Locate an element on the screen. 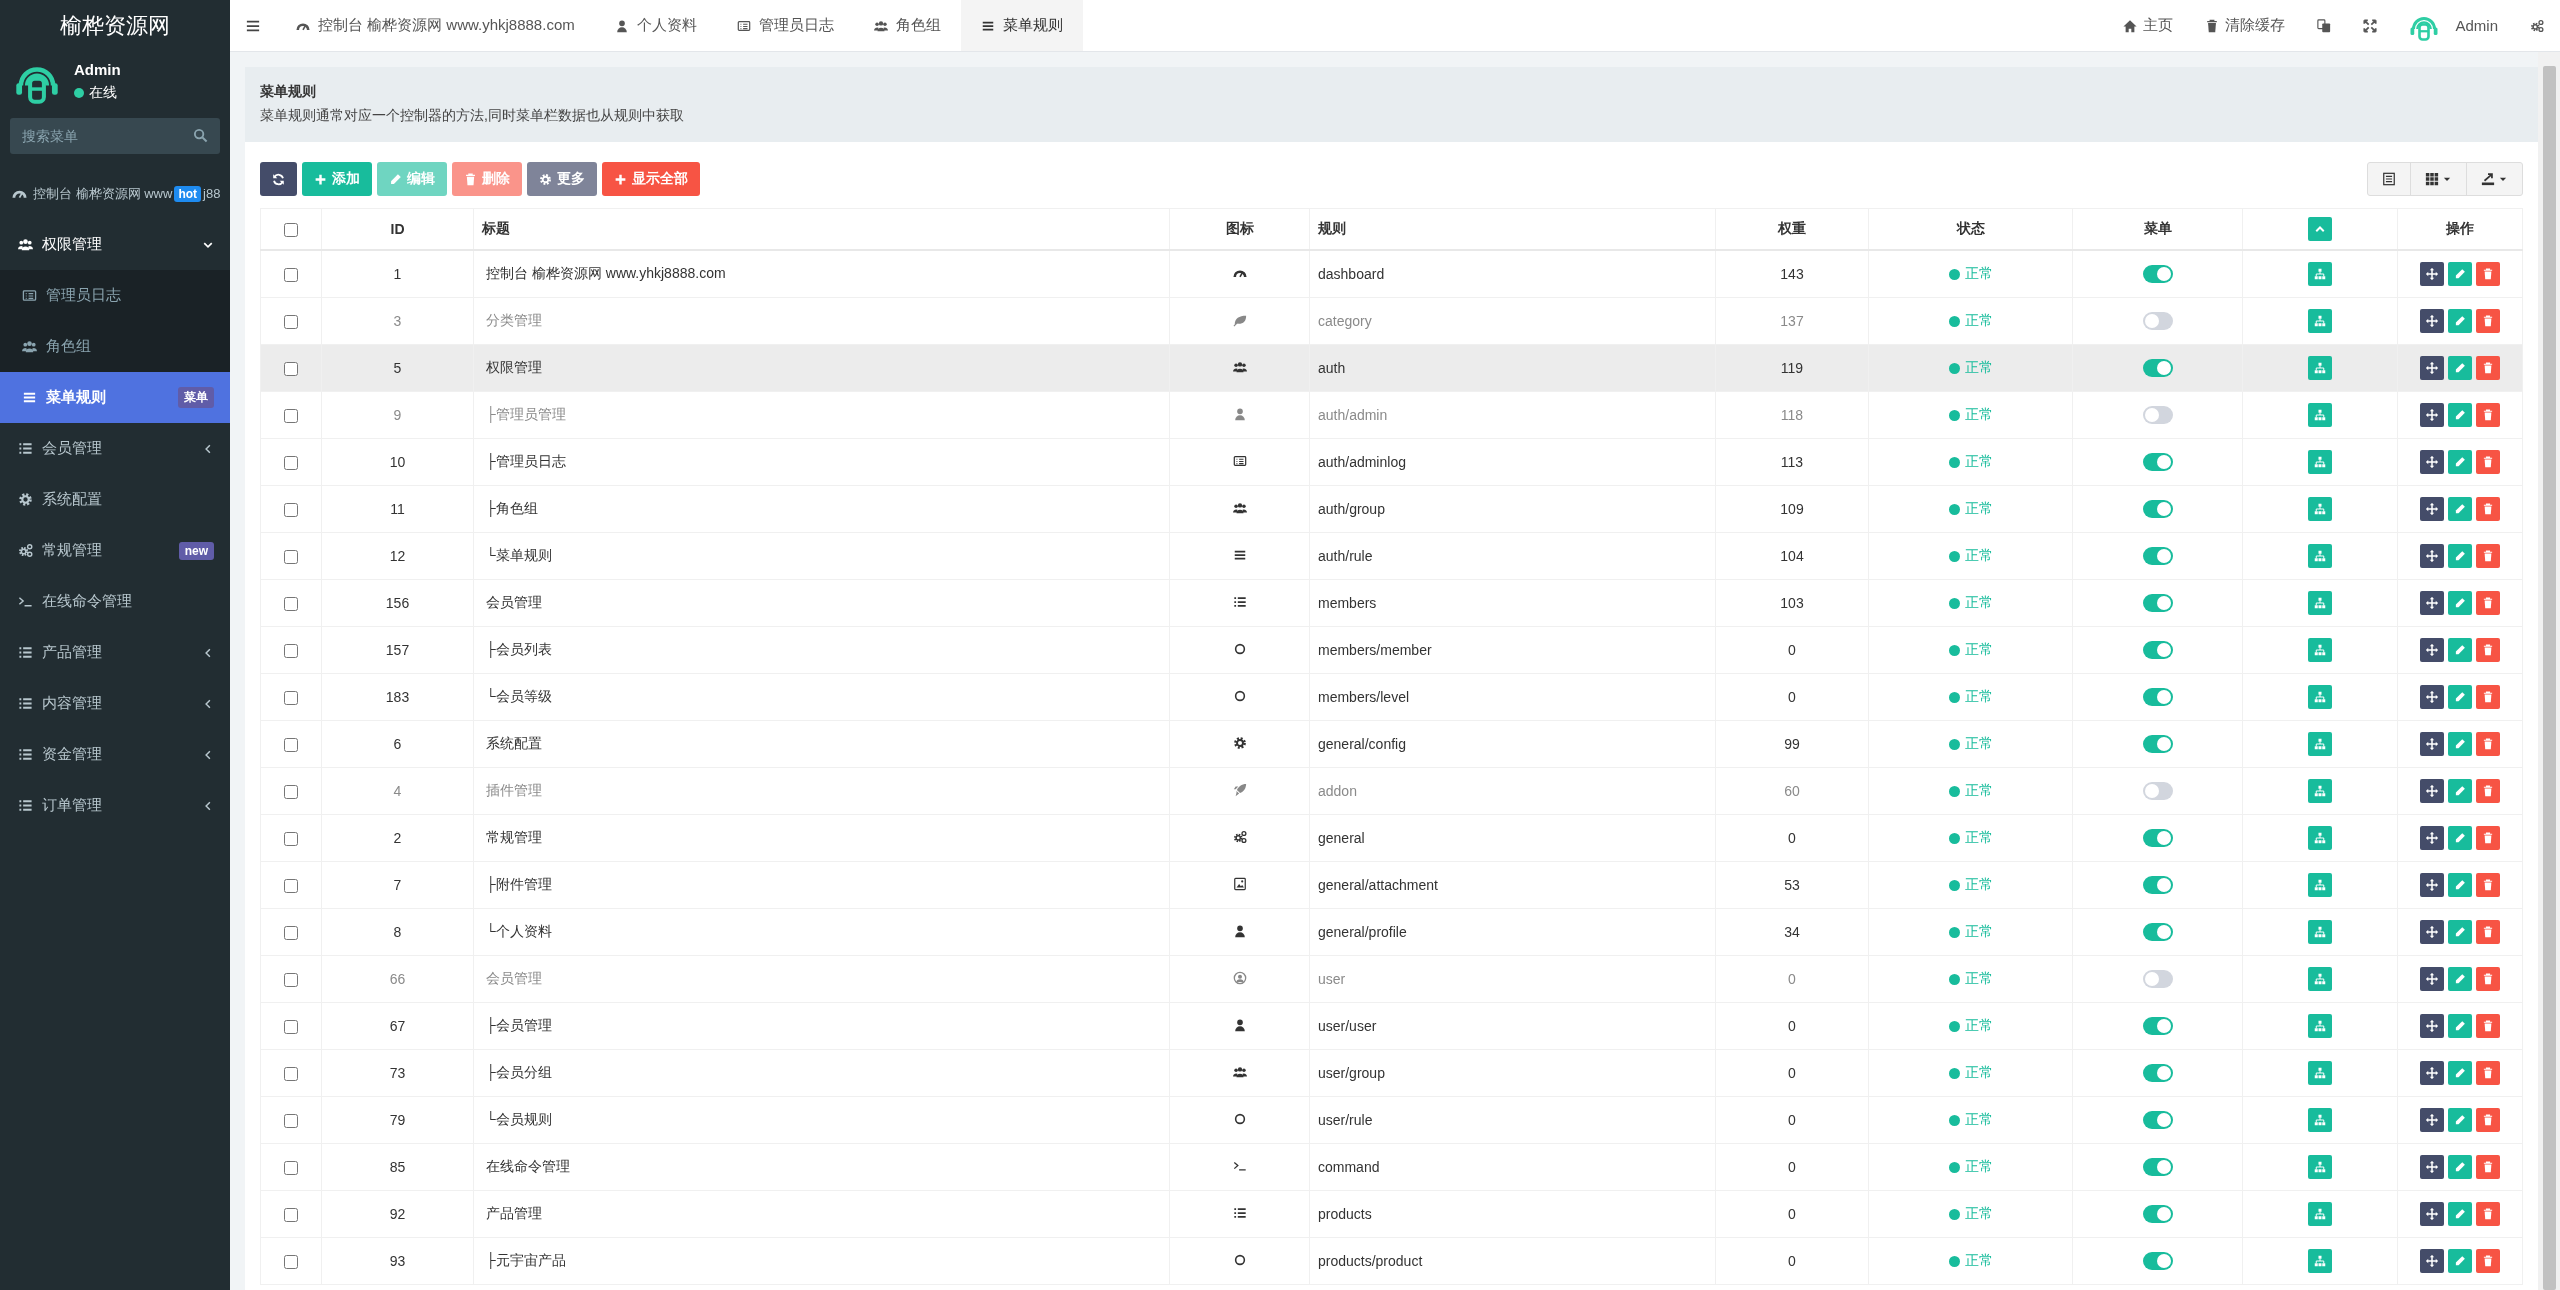 This screenshot has width=2560, height=1290. search-field: 搜索菜单 is located at coordinates (115, 136).